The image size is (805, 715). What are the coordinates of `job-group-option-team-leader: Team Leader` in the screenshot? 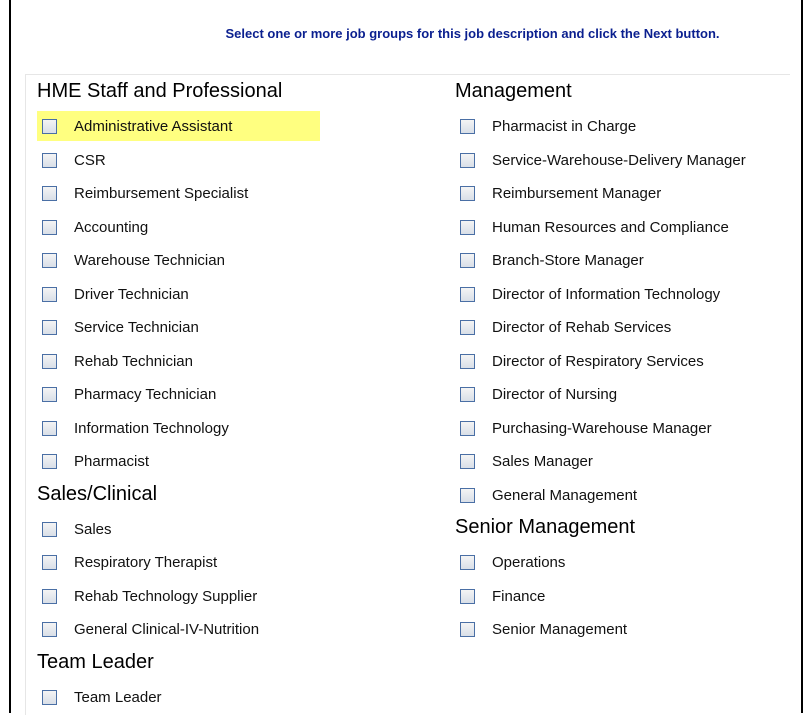 It's located at (237, 698).